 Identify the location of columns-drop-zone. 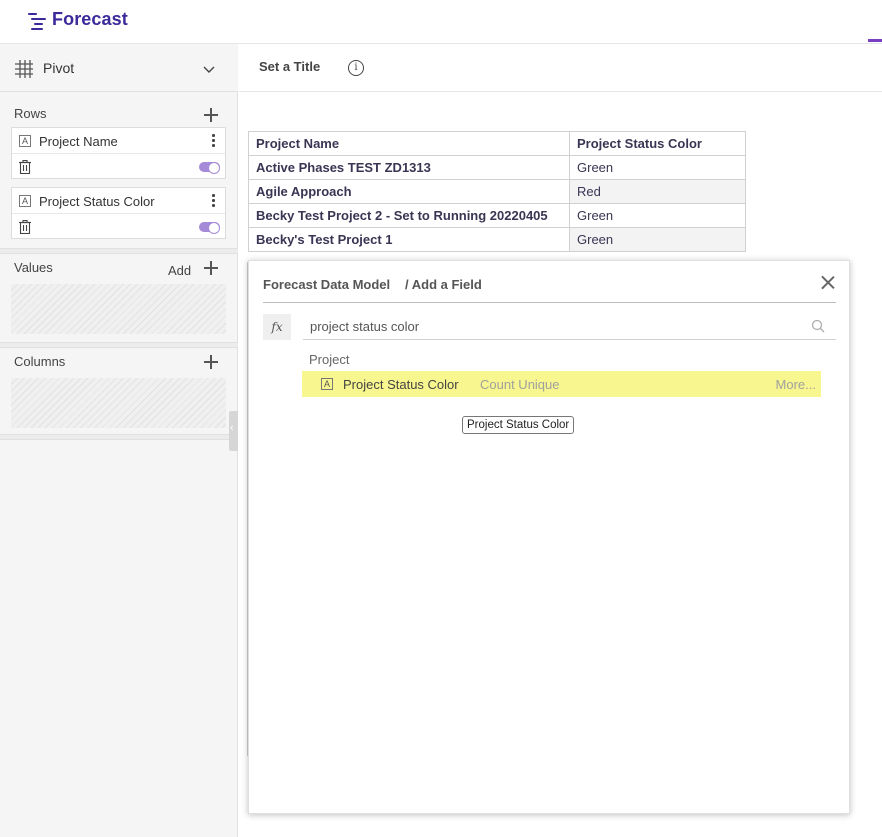
(118, 403).